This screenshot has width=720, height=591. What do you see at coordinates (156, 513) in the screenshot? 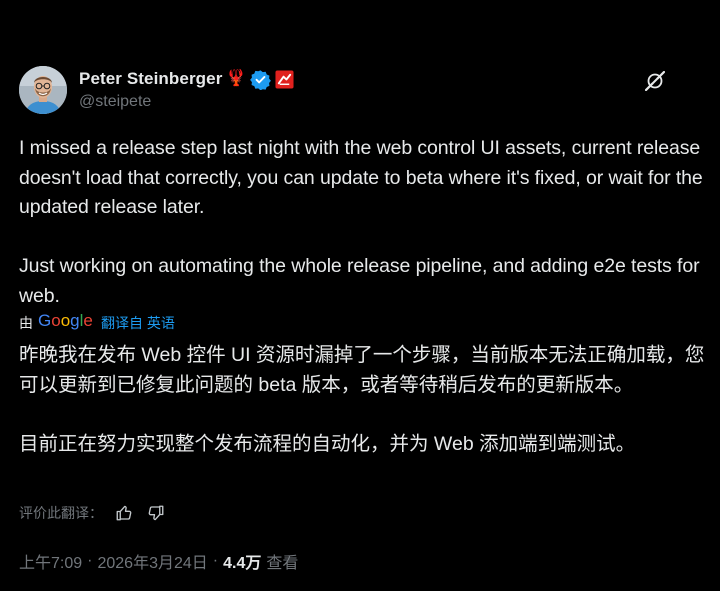
I see `thumbs-down-icon` at bounding box center [156, 513].